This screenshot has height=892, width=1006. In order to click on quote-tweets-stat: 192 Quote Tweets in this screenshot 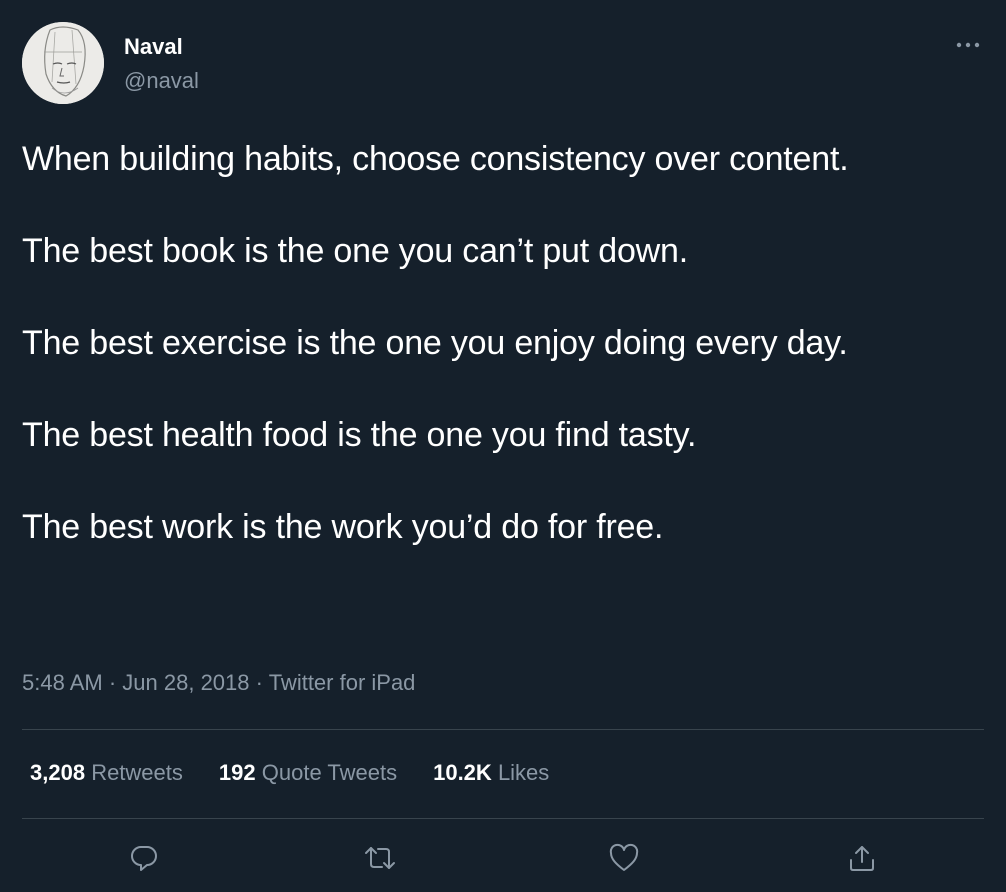, I will do `click(308, 773)`.